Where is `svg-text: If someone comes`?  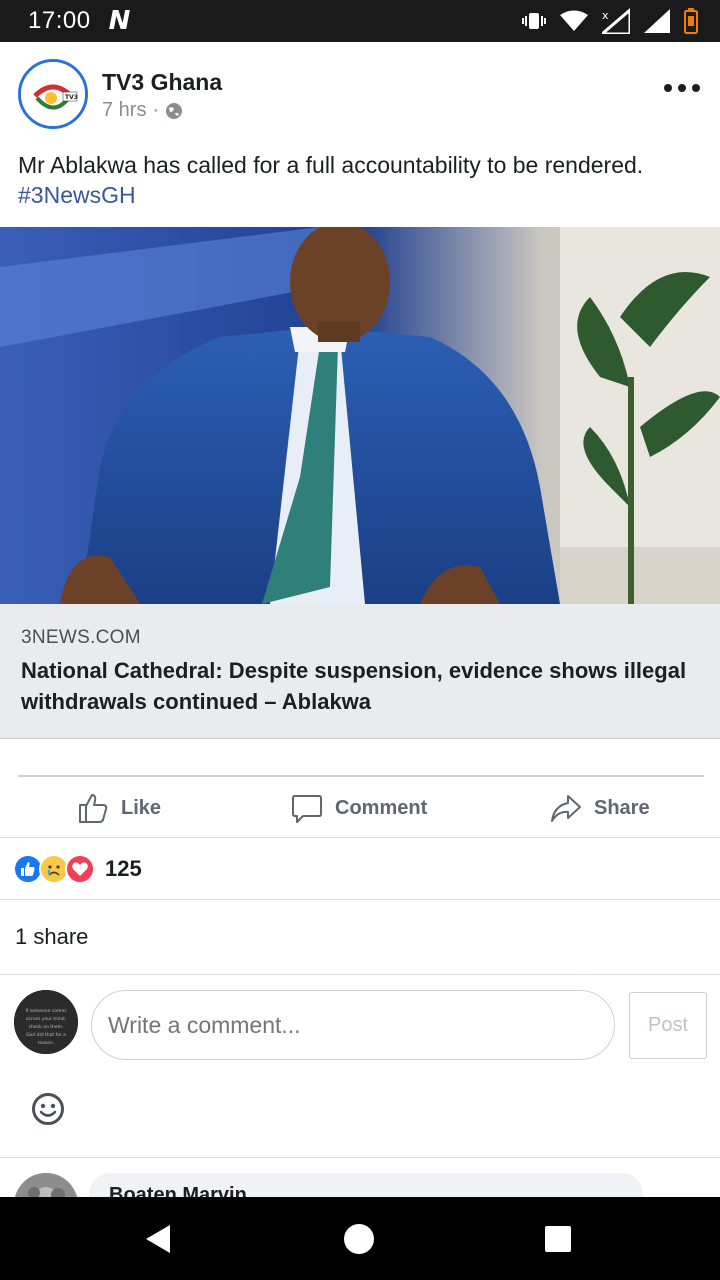 svg-text: If someone comes is located at coordinates (46, 1011).